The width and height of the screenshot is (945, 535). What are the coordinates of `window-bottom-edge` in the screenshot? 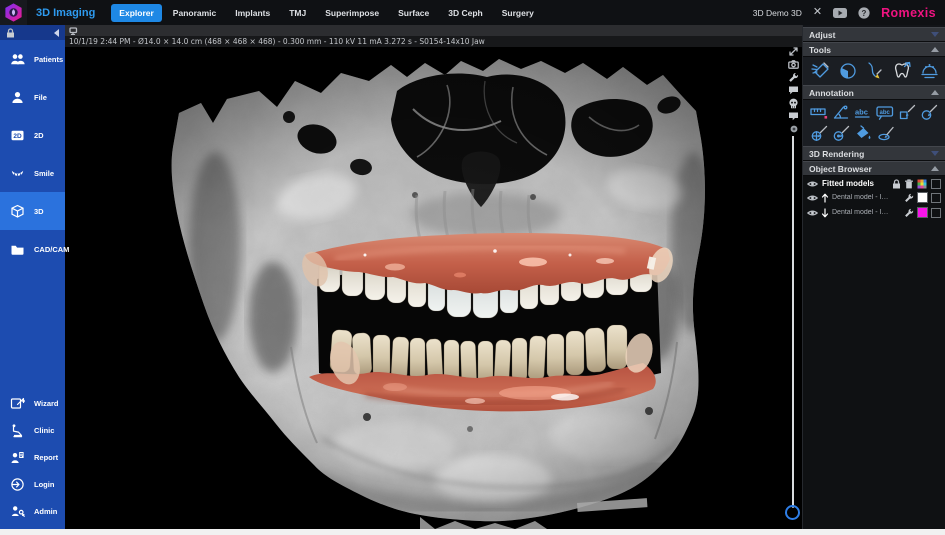 It's located at (472, 532).